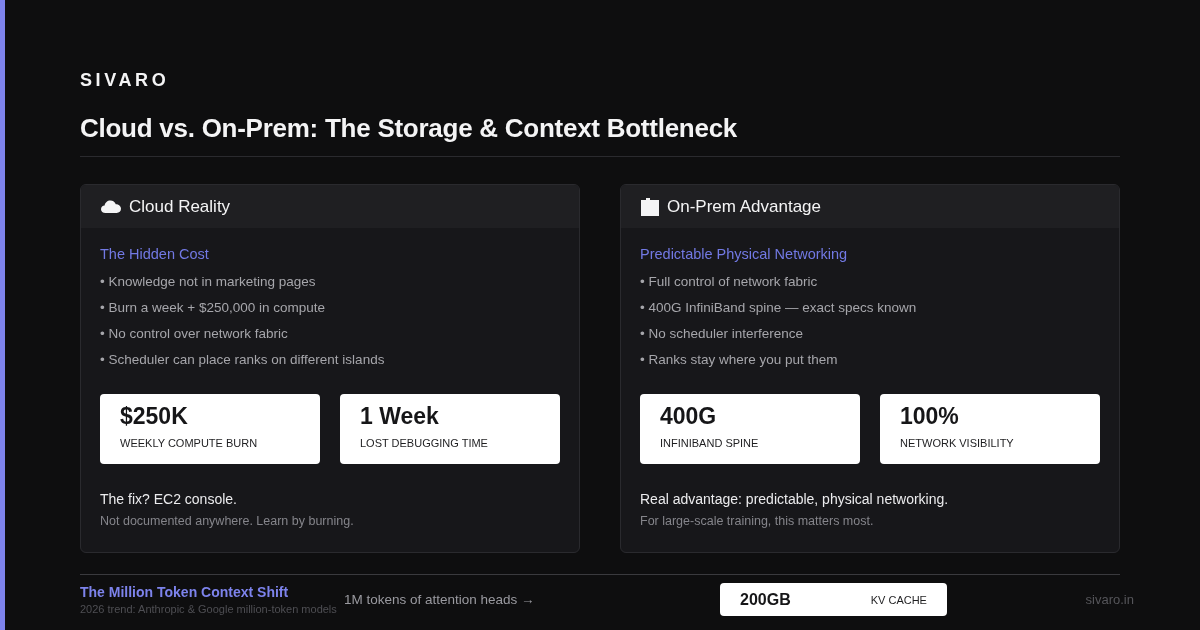 This screenshot has width=1200, height=630. I want to click on bullet-point: • Scheduler can place ranks on different islands, so click(242, 360).